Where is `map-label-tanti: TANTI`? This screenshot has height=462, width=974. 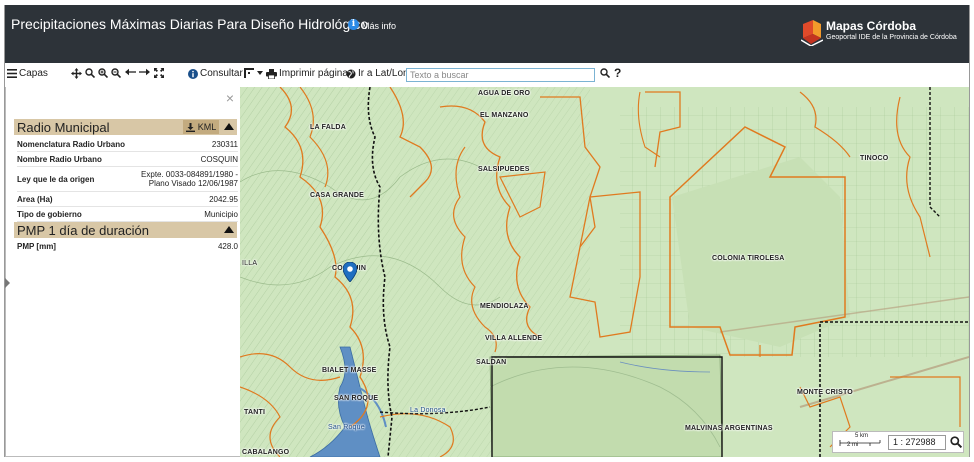
map-label-tanti: TANTI is located at coordinates (255, 412).